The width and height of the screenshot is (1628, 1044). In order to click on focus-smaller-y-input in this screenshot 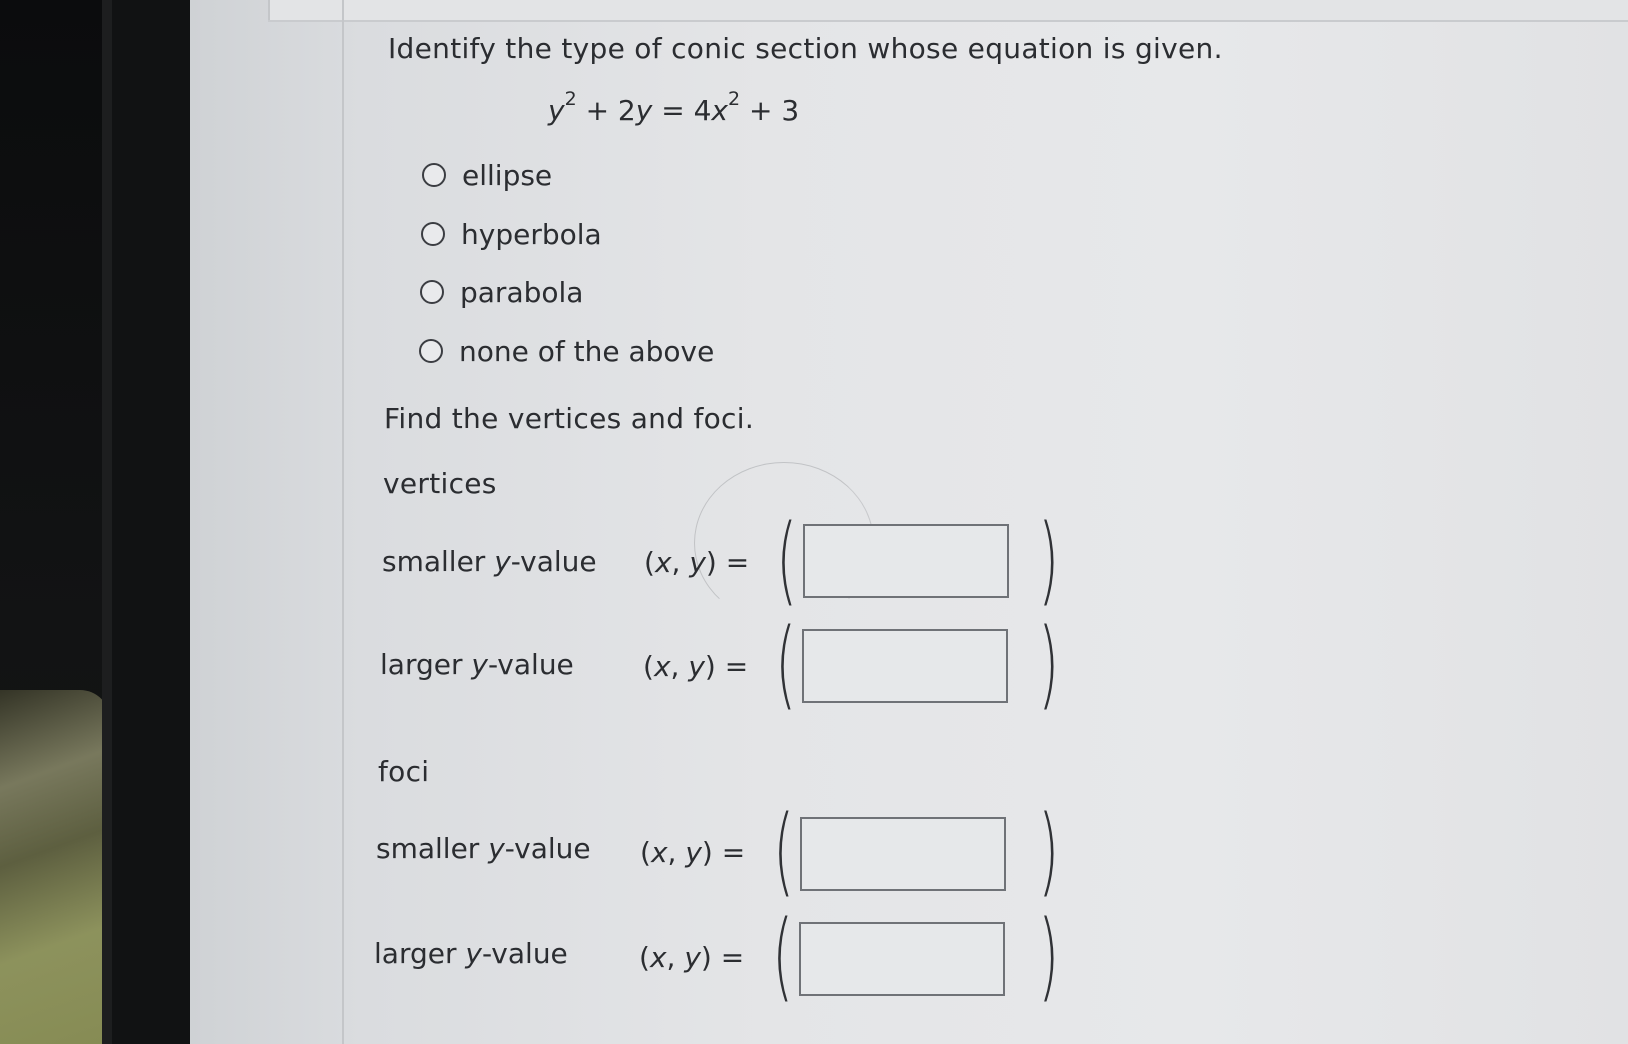, I will do `click(903, 854)`.